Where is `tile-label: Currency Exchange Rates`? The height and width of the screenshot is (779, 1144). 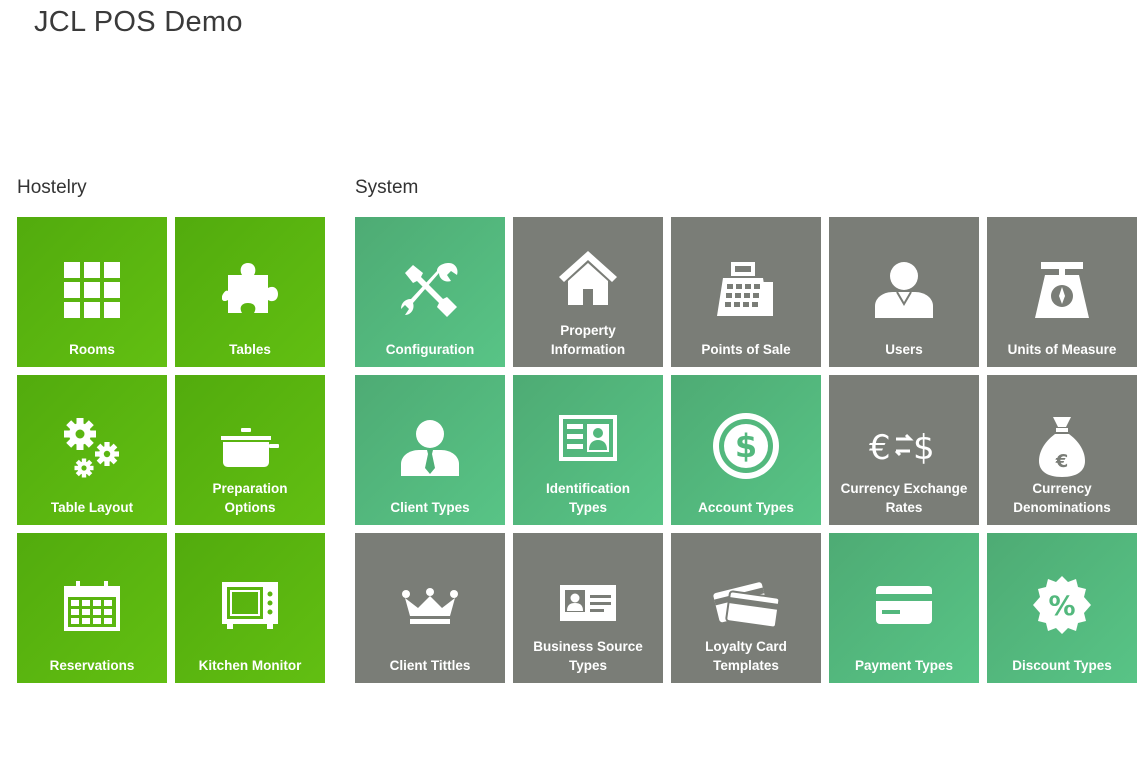 tile-label: Currency Exchange Rates is located at coordinates (904, 498).